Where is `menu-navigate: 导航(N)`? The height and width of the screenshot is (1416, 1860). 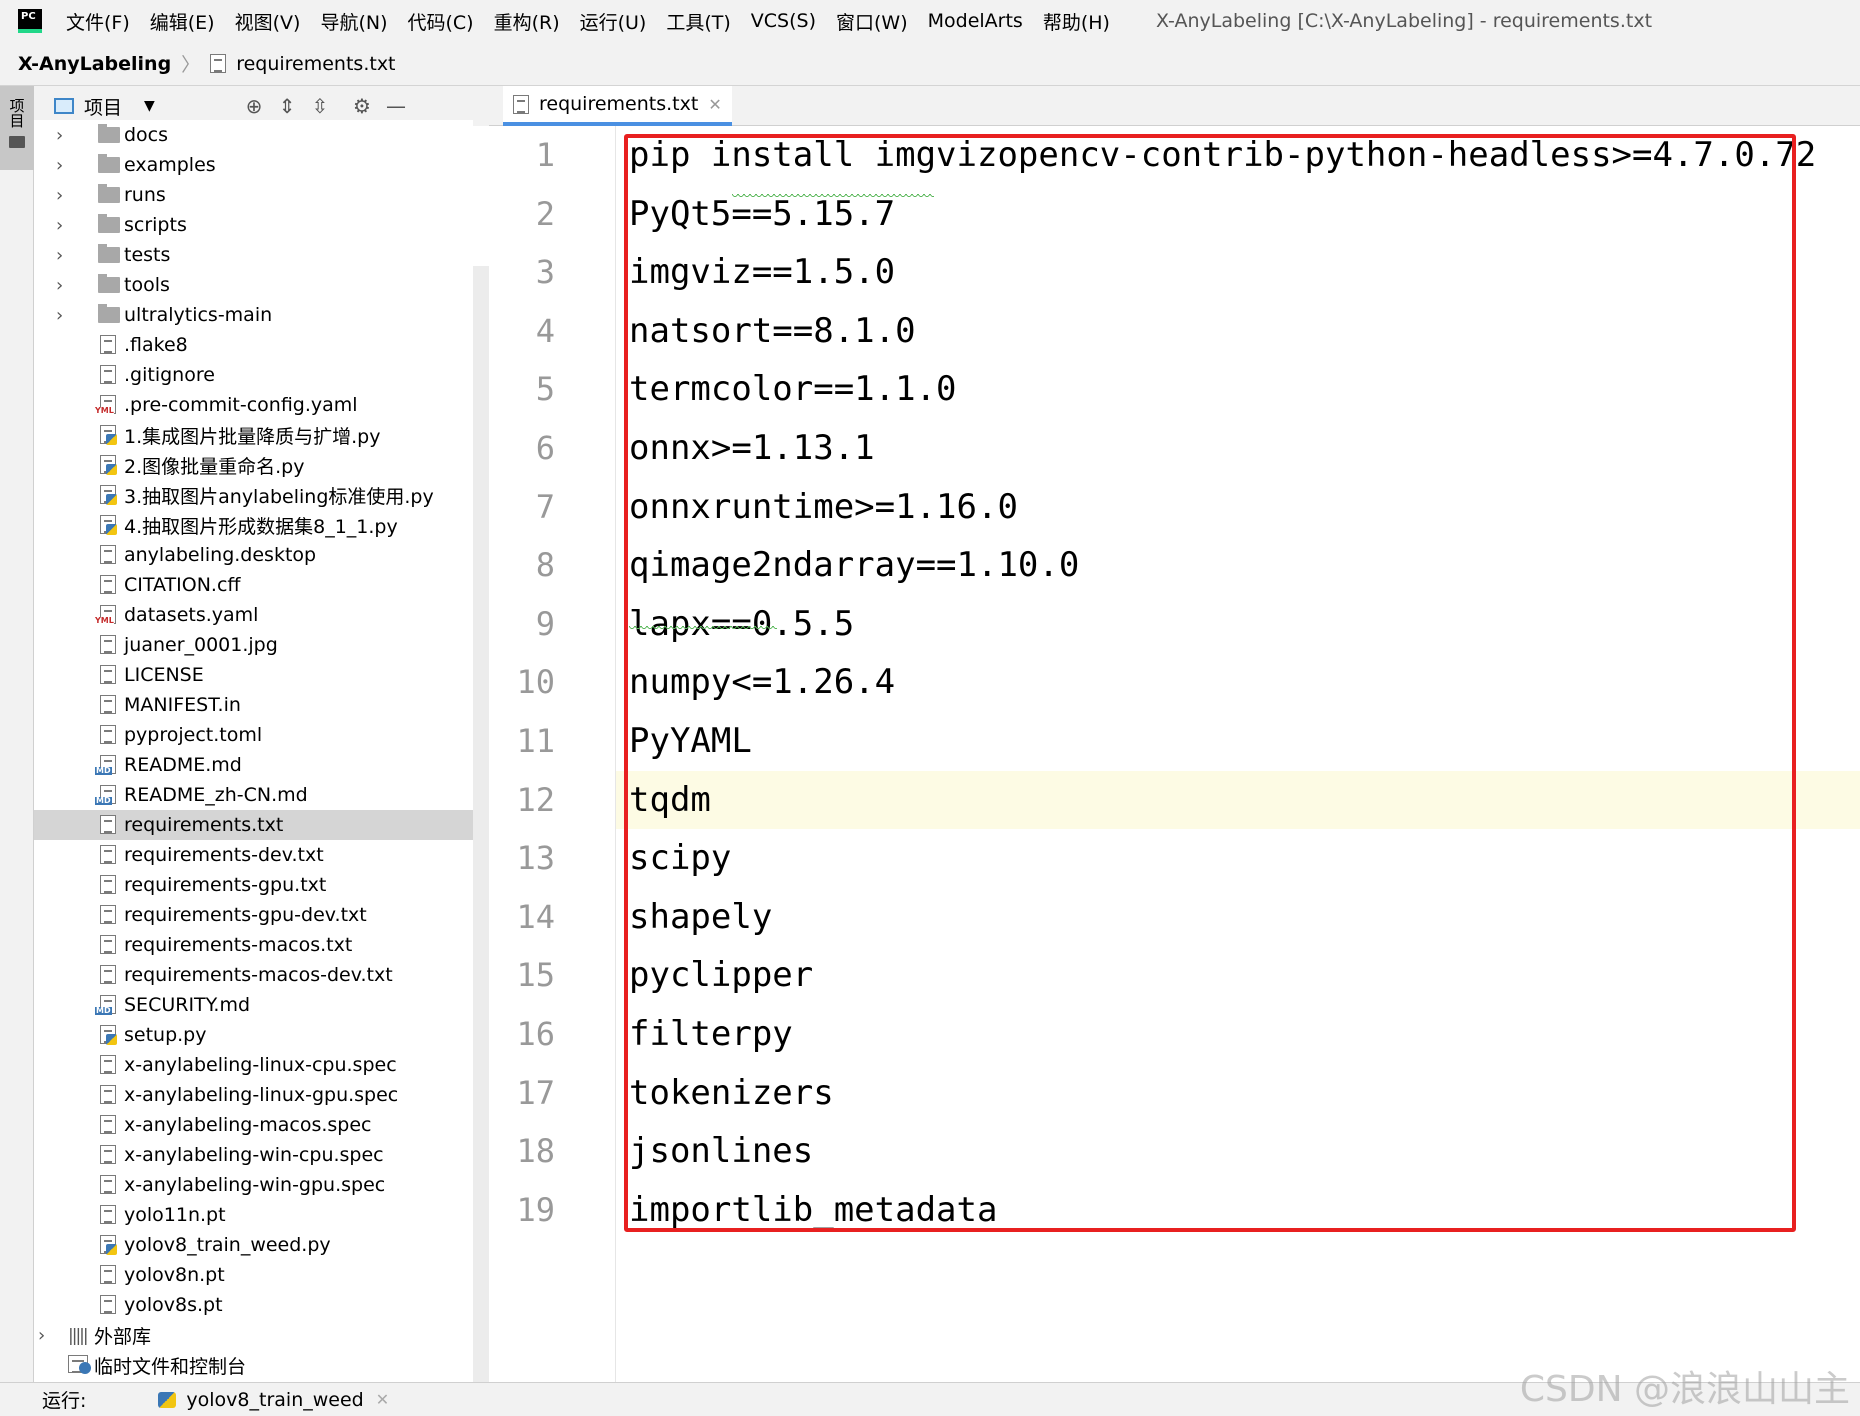 menu-navigate: 导航(N) is located at coordinates (353, 21).